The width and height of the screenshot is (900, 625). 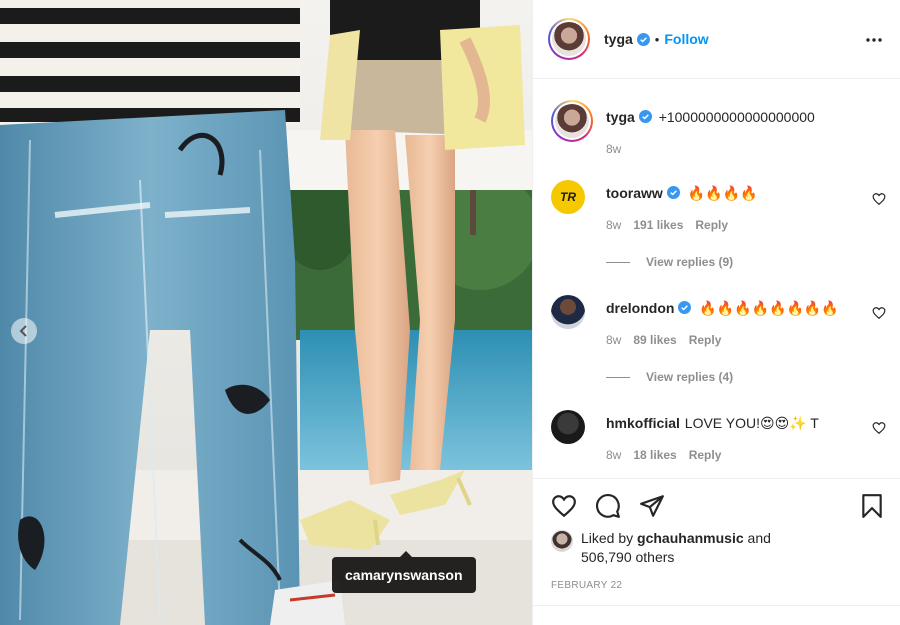 I want to click on more-options-icon, so click(x=874, y=40).